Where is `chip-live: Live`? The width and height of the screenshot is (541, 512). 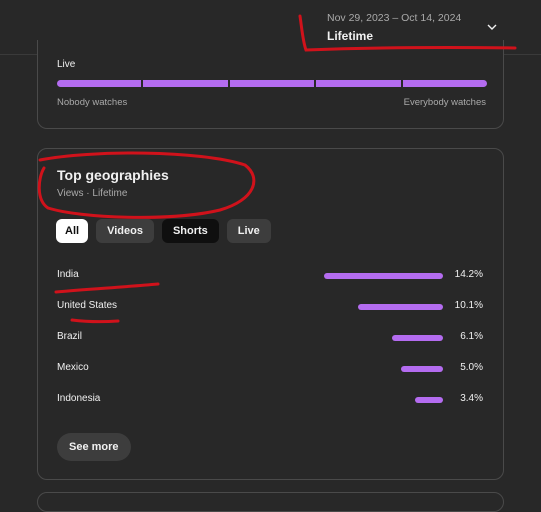 chip-live: Live is located at coordinates (248, 231).